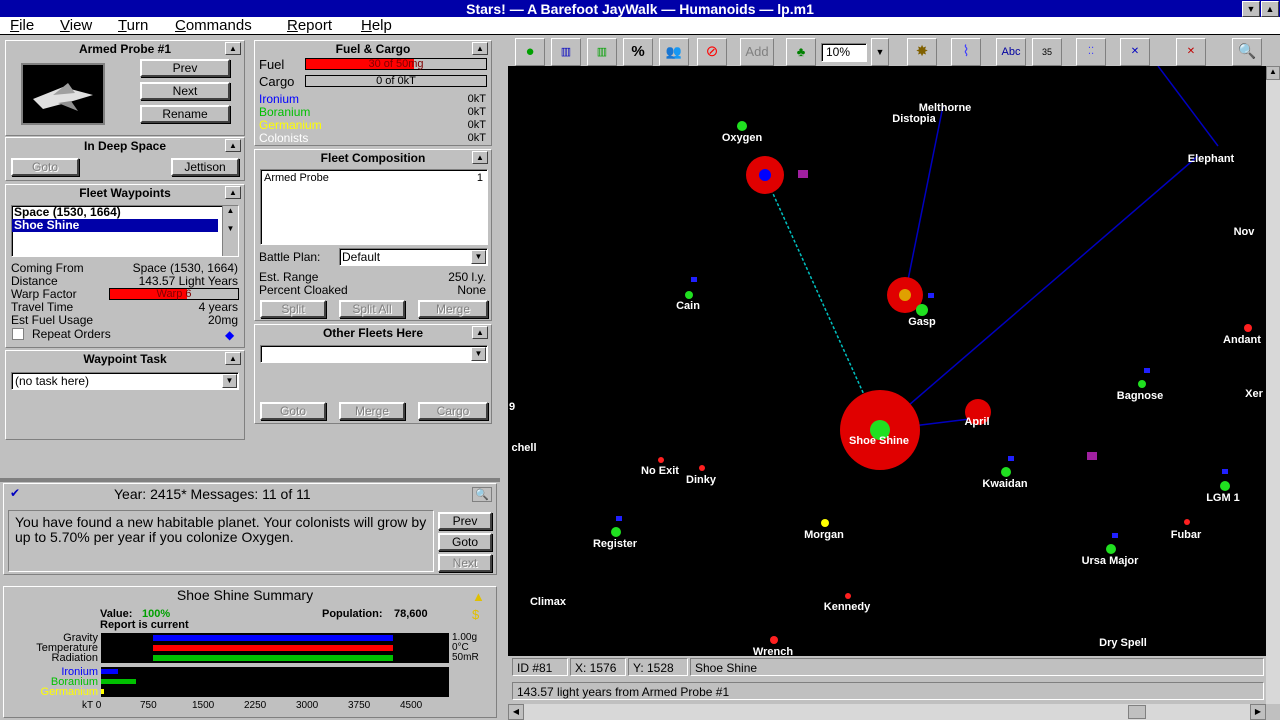 This screenshot has height=720, width=1280. I want to click on planet-label: Cain, so click(688, 306).